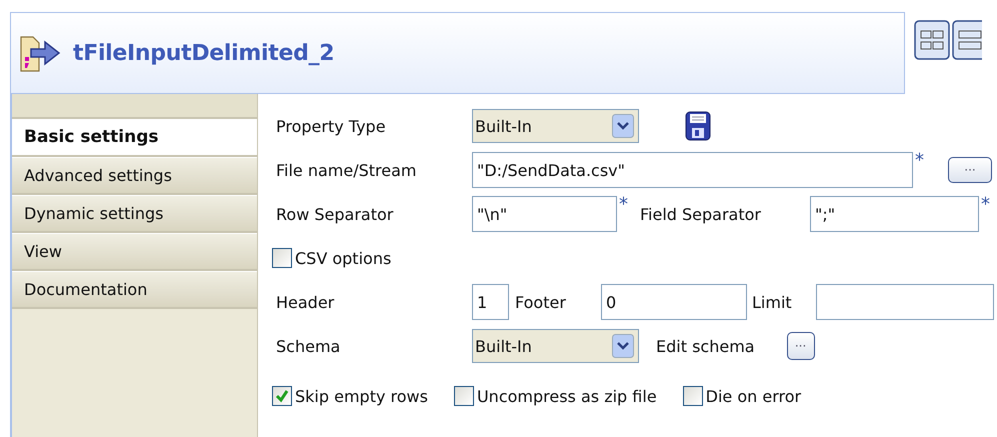 The image size is (997, 437). I want to click on settings-tab: Advanced settings, so click(134, 176).